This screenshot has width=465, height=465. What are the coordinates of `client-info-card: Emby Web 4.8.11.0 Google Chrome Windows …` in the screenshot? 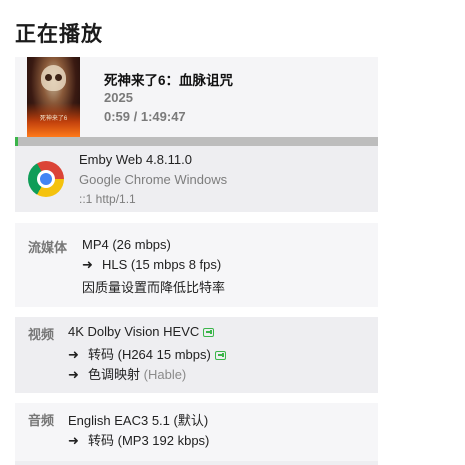 It's located at (196, 179).